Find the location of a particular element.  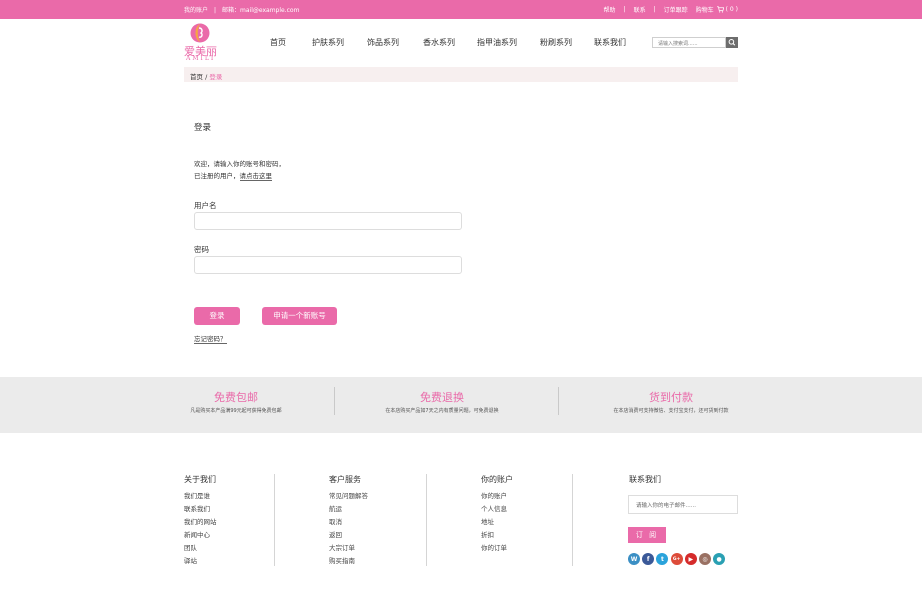

topbar-left: 我的账户 | 邮箱：mail@example.com is located at coordinates (241, 9).